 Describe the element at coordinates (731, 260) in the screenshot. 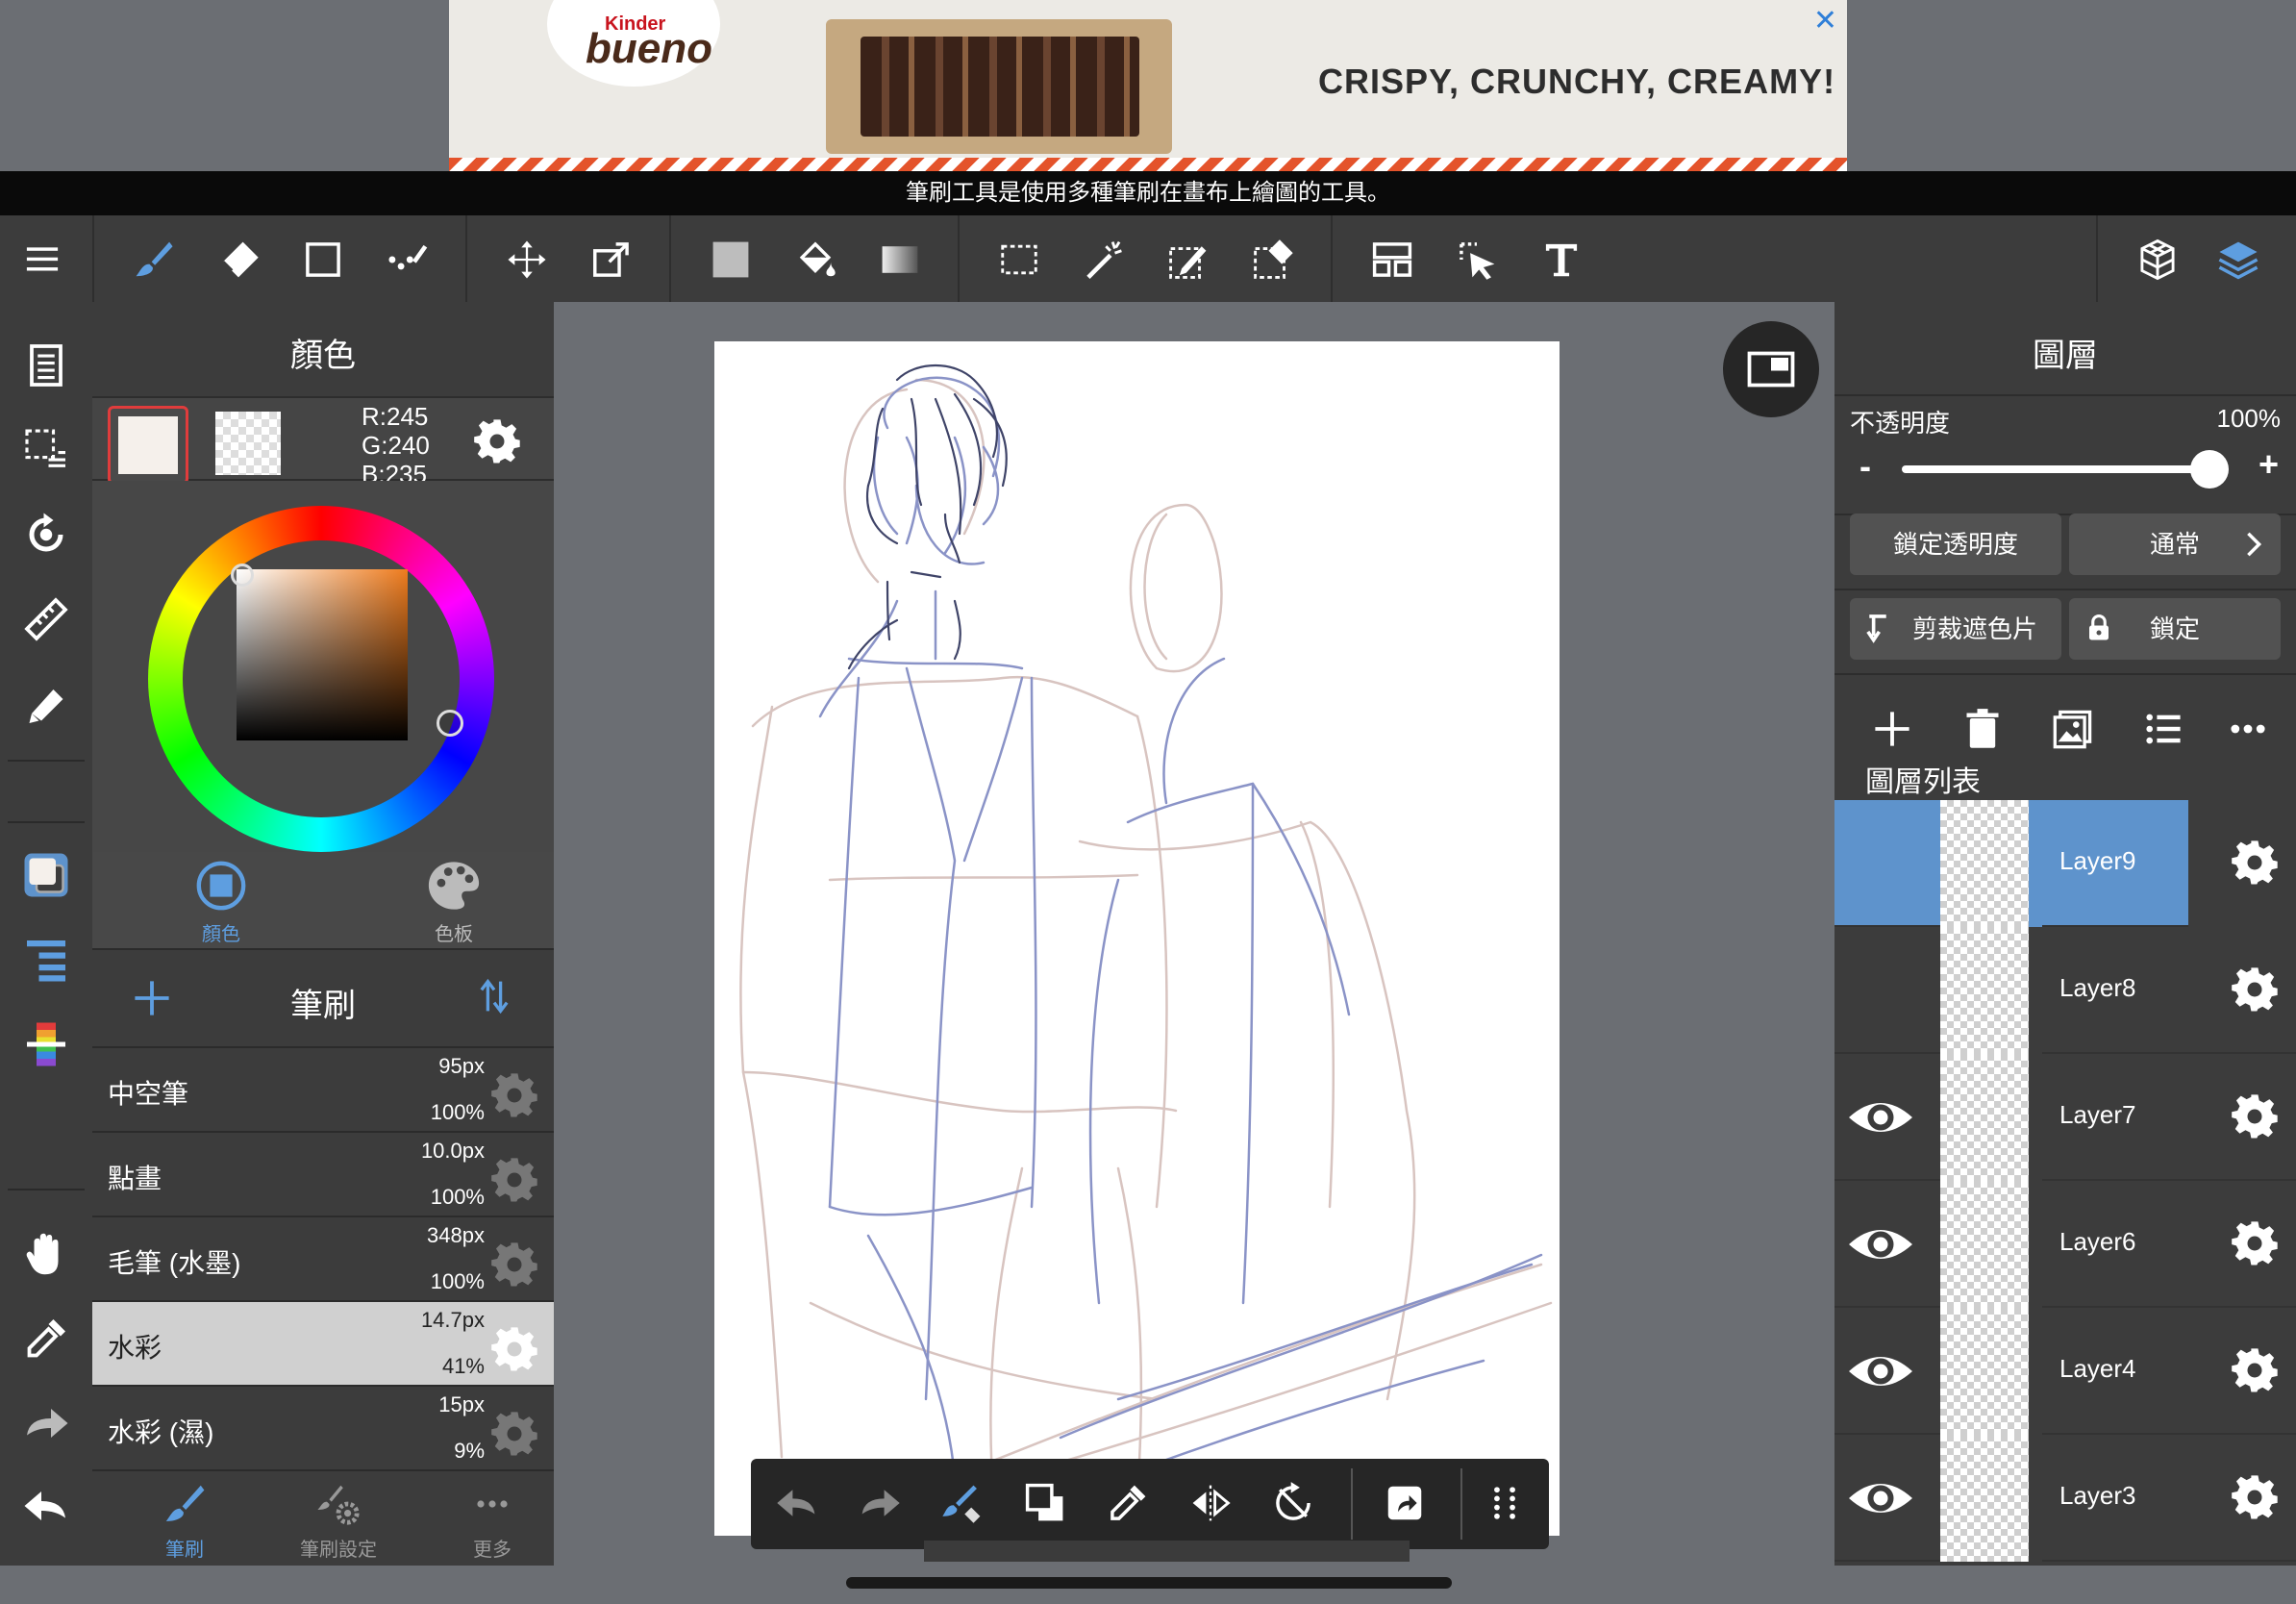

I see `fill-color-icon` at that location.